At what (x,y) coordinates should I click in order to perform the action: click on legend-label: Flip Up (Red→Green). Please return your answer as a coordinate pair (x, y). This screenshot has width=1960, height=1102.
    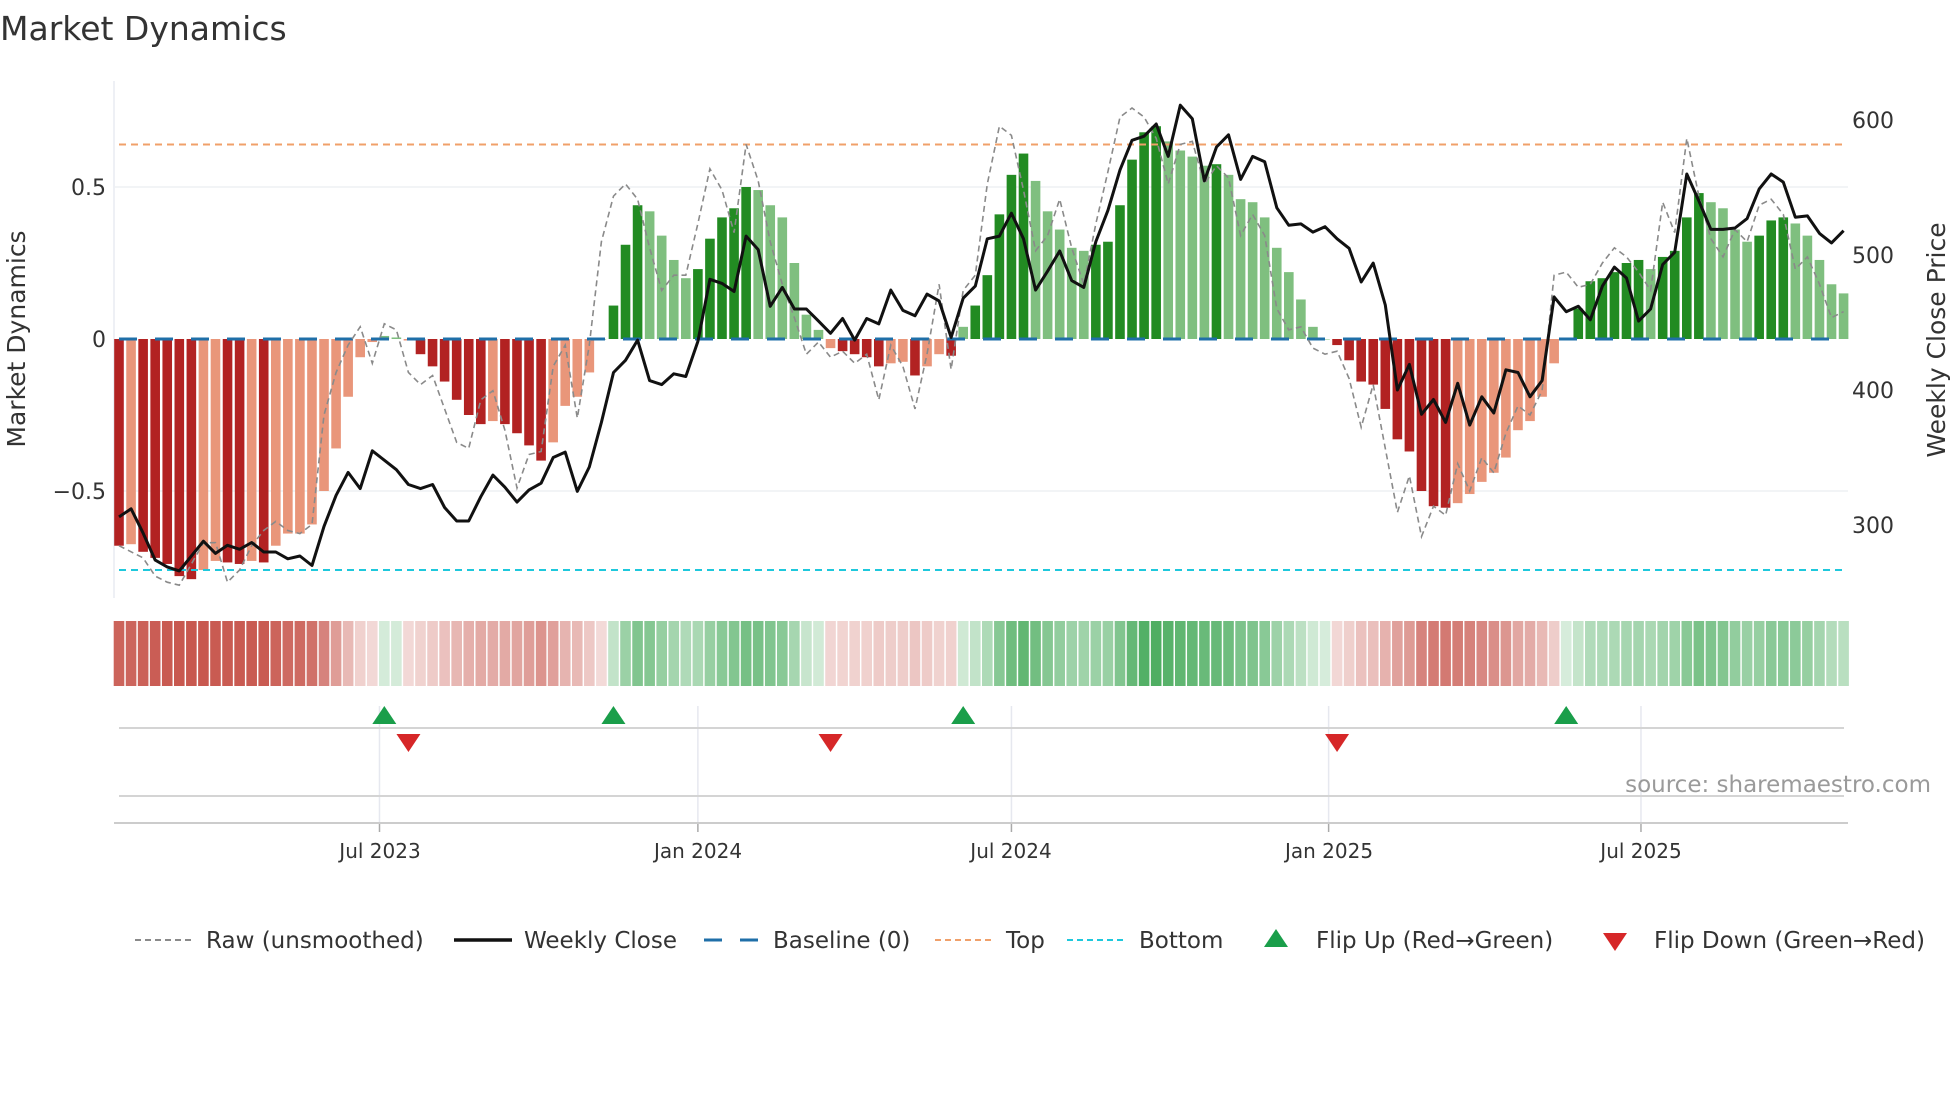
    Looking at the image, I should click on (1434, 941).